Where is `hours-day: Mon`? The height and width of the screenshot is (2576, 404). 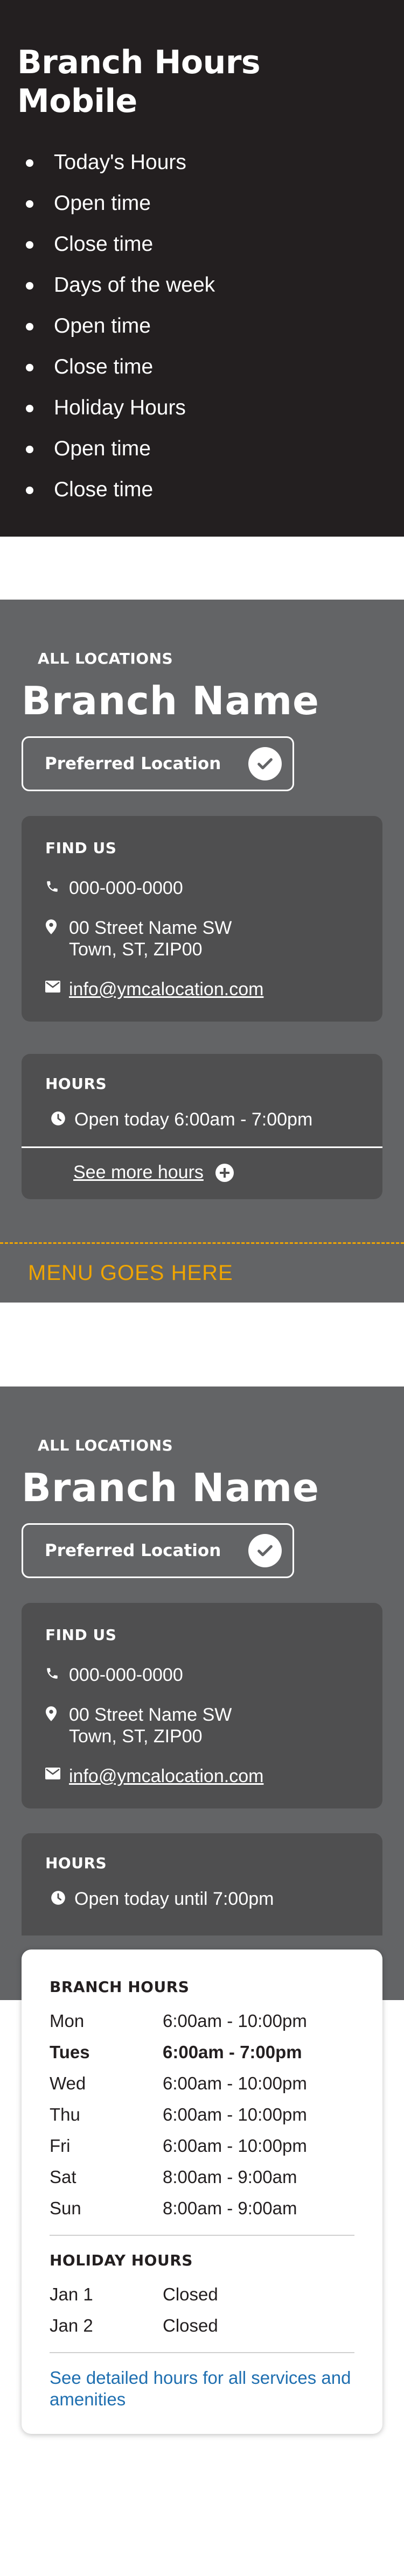
hours-day: Mon is located at coordinates (67, 2021).